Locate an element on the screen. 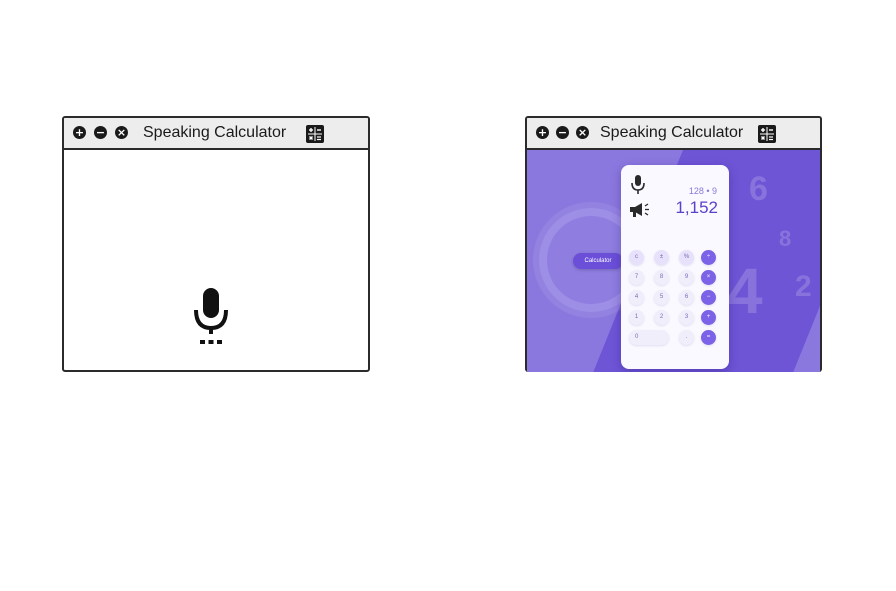 The height and width of the screenshot is (591, 896). megaphone-icon is located at coordinates (640, 210).